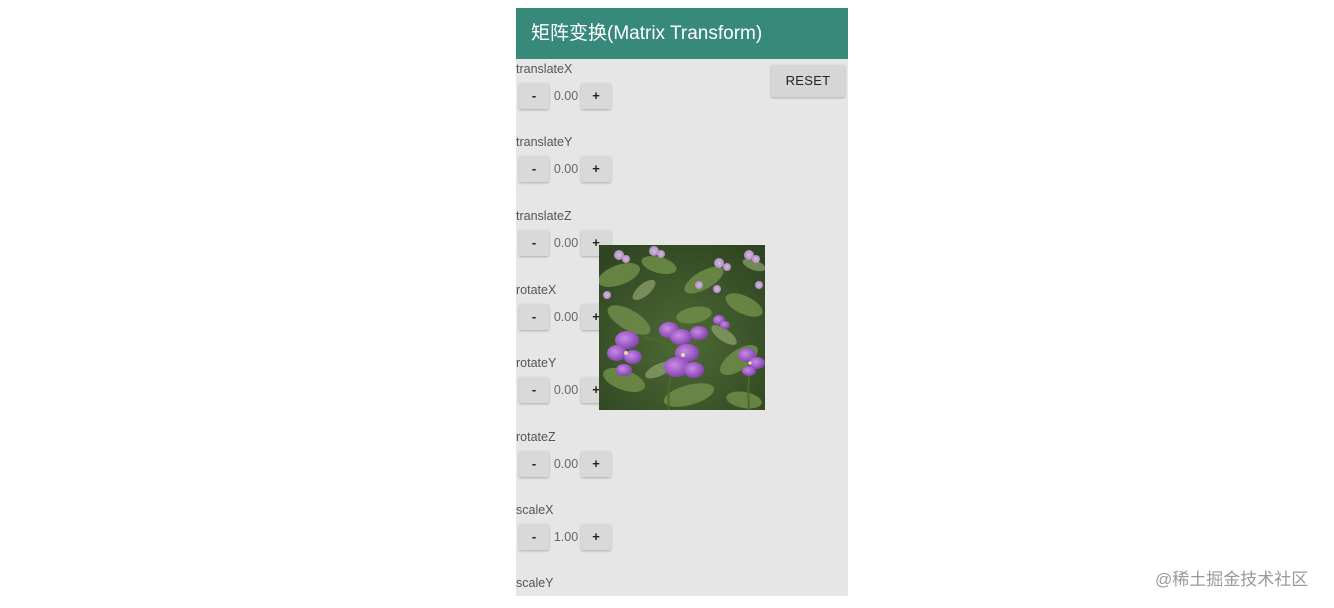 The width and height of the screenshot is (1334, 608). Describe the element at coordinates (536, 290) in the screenshot. I see `control-label: rotateX` at that location.